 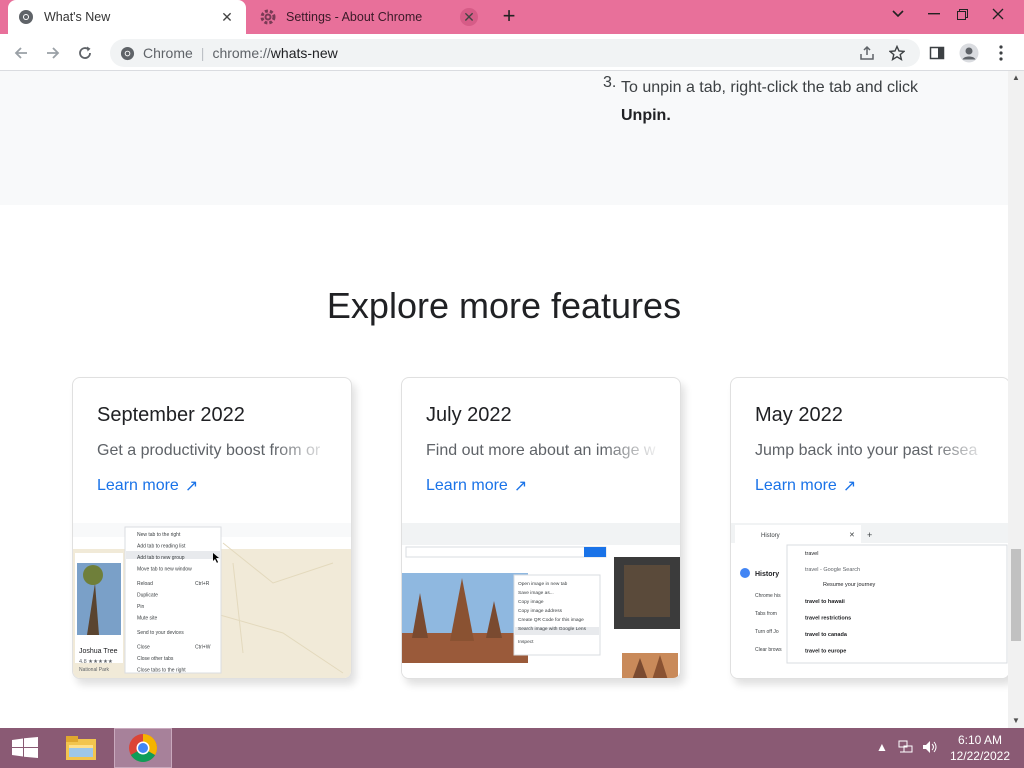 I want to click on place-name: Joshua Tree, so click(x=98, y=651).